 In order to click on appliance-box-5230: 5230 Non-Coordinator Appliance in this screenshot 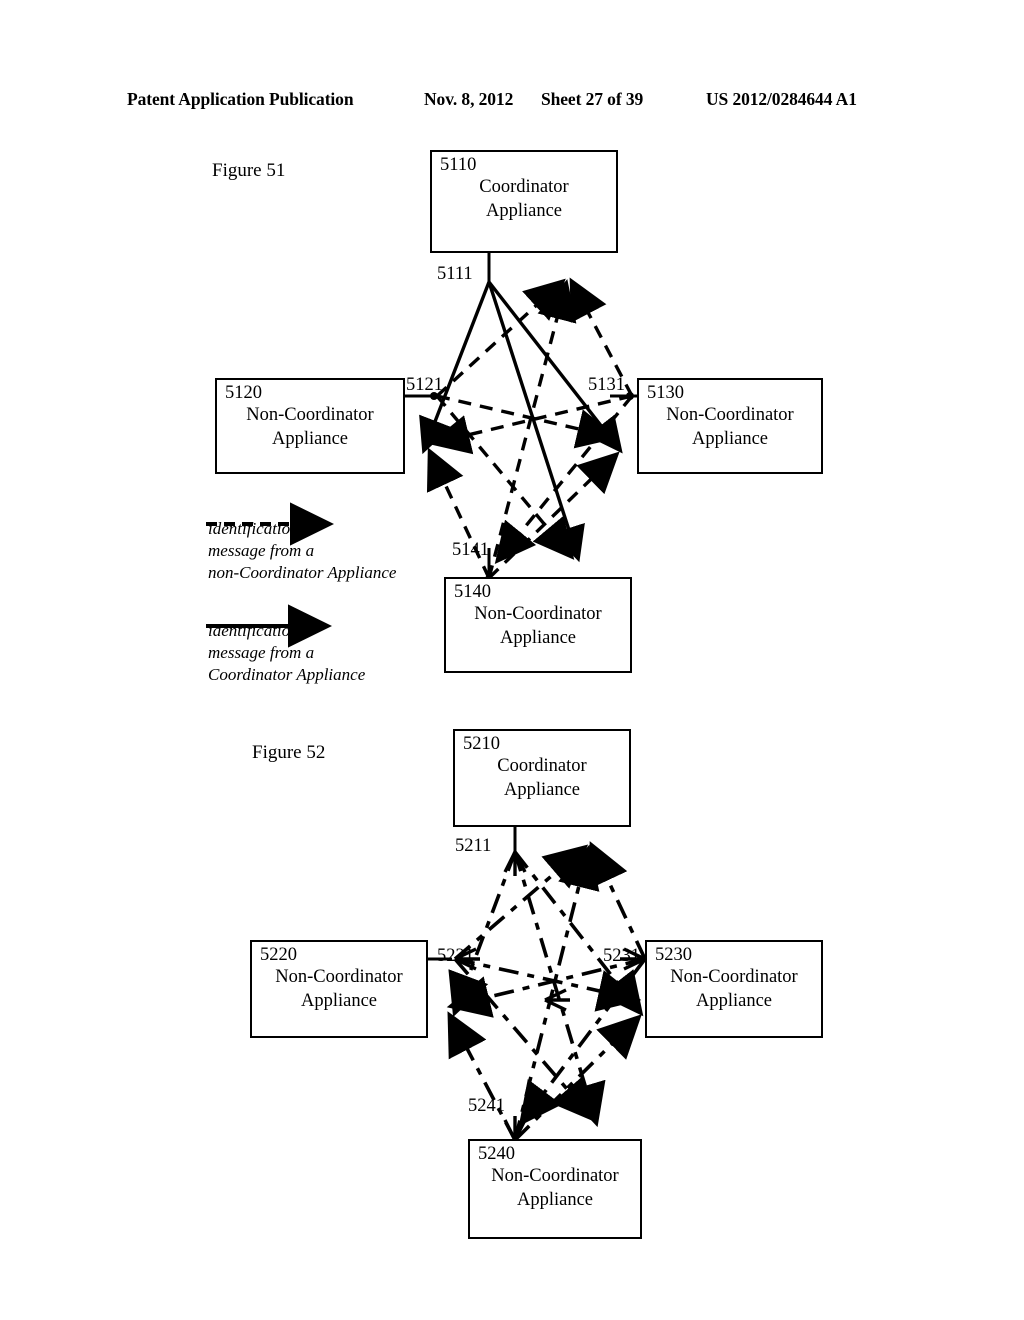, I will do `click(734, 989)`.